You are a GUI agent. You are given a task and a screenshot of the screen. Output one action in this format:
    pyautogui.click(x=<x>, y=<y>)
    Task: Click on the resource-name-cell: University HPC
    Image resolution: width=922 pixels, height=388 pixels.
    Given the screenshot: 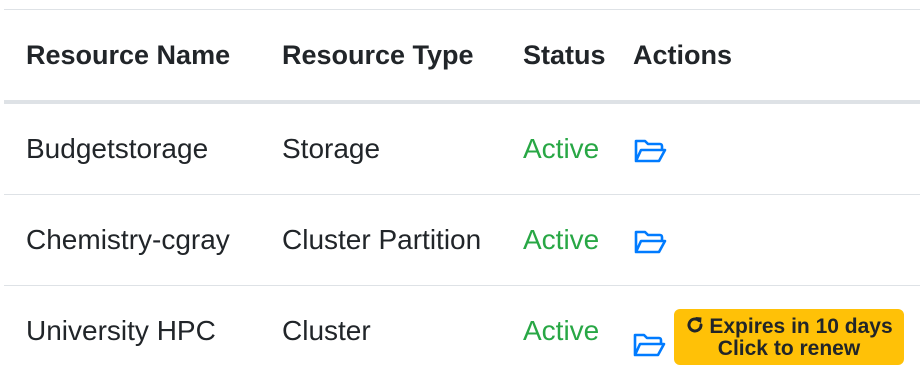 What is the action you would take?
    pyautogui.click(x=121, y=330)
    